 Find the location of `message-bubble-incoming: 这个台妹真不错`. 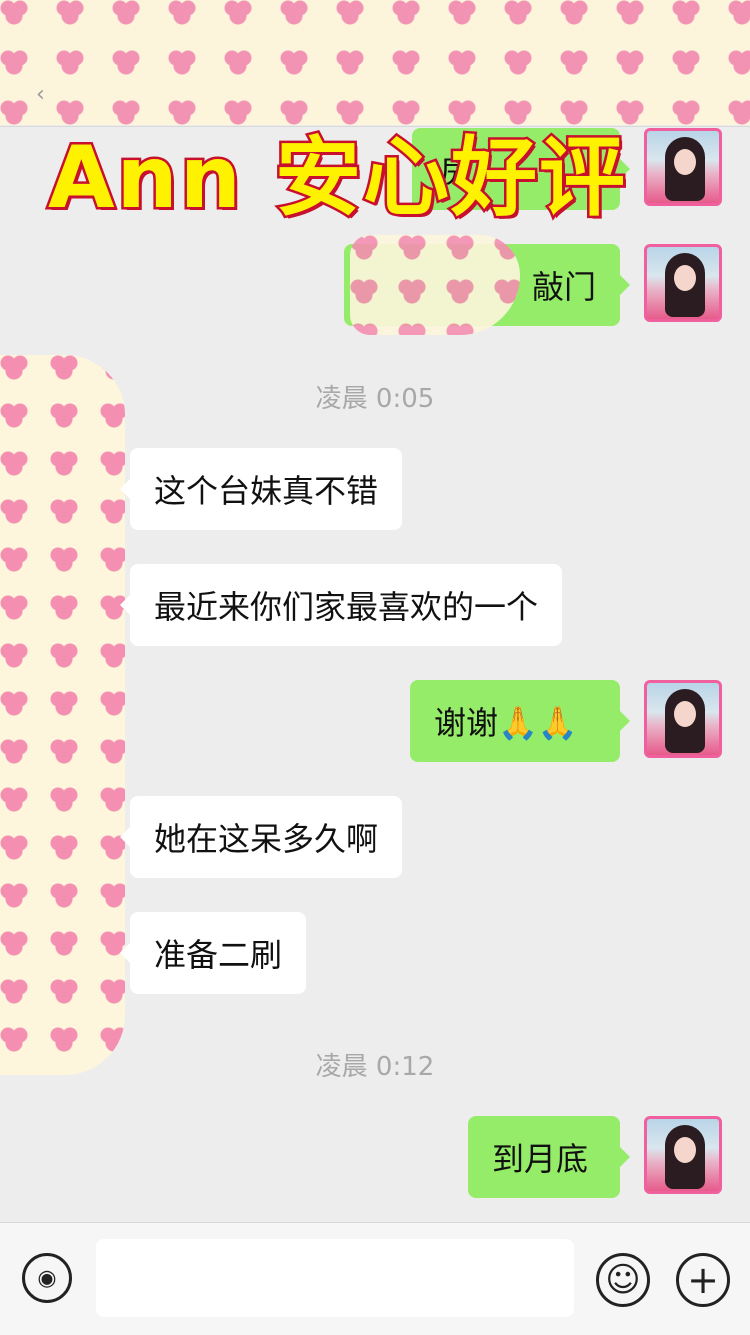

message-bubble-incoming: 这个台妹真不错 is located at coordinates (261, 489).